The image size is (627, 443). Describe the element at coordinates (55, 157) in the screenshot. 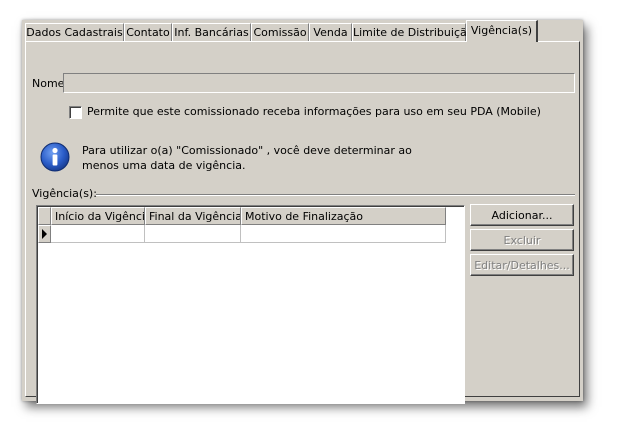

I see `info-icon` at that location.